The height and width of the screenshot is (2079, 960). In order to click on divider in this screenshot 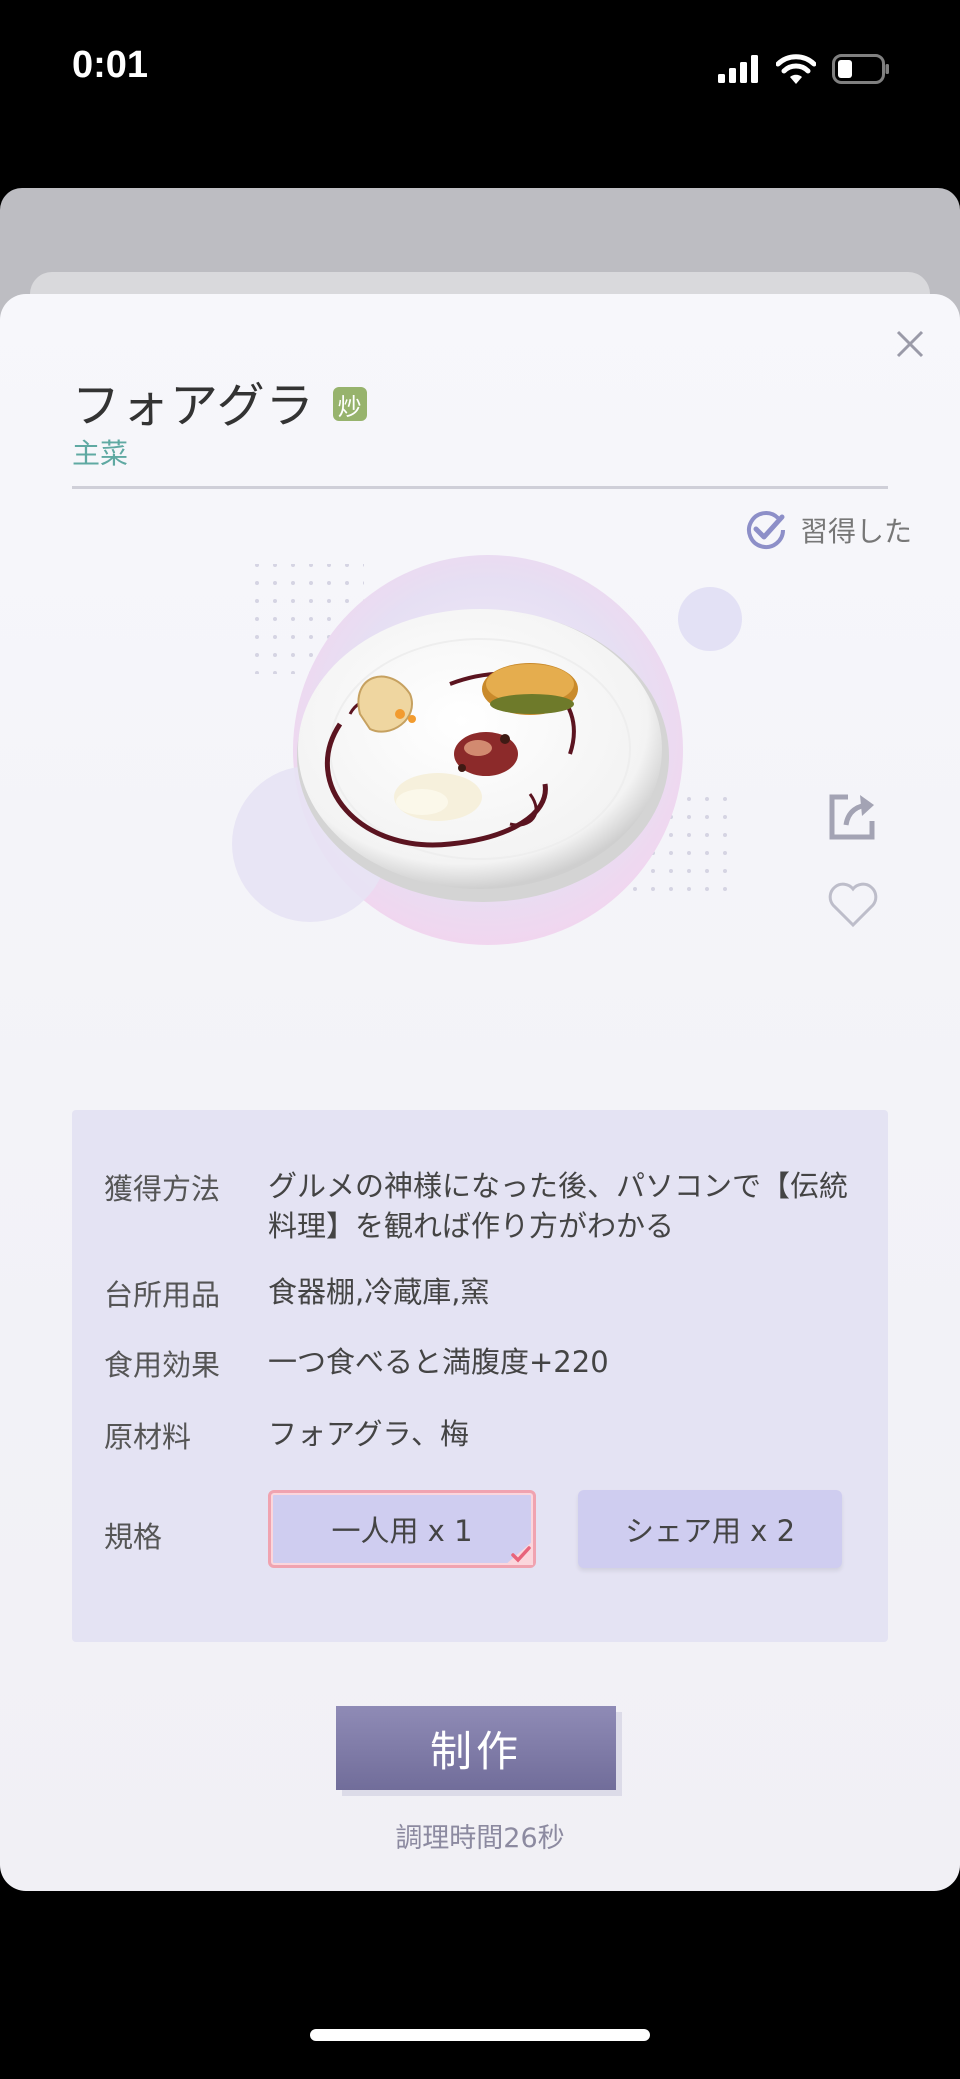, I will do `click(480, 487)`.